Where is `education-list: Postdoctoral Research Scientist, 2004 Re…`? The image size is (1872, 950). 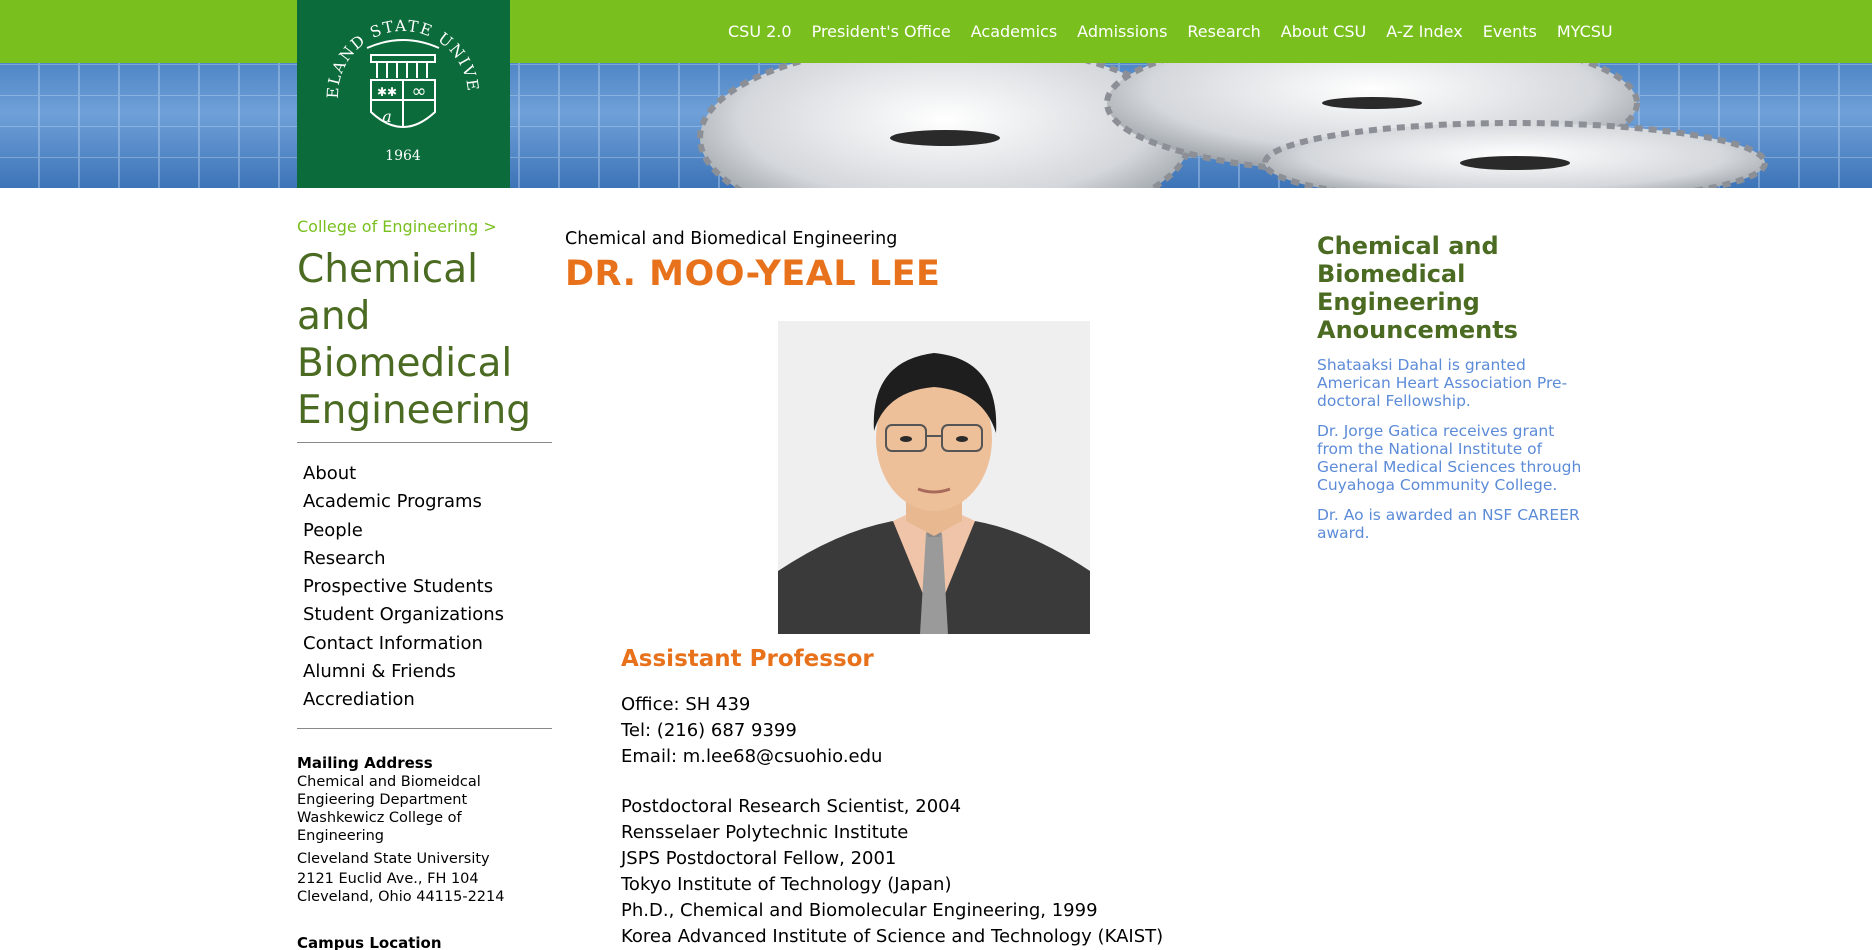 education-list: Postdoctoral Research Scientist, 2004 Re… is located at coordinates (892, 872).